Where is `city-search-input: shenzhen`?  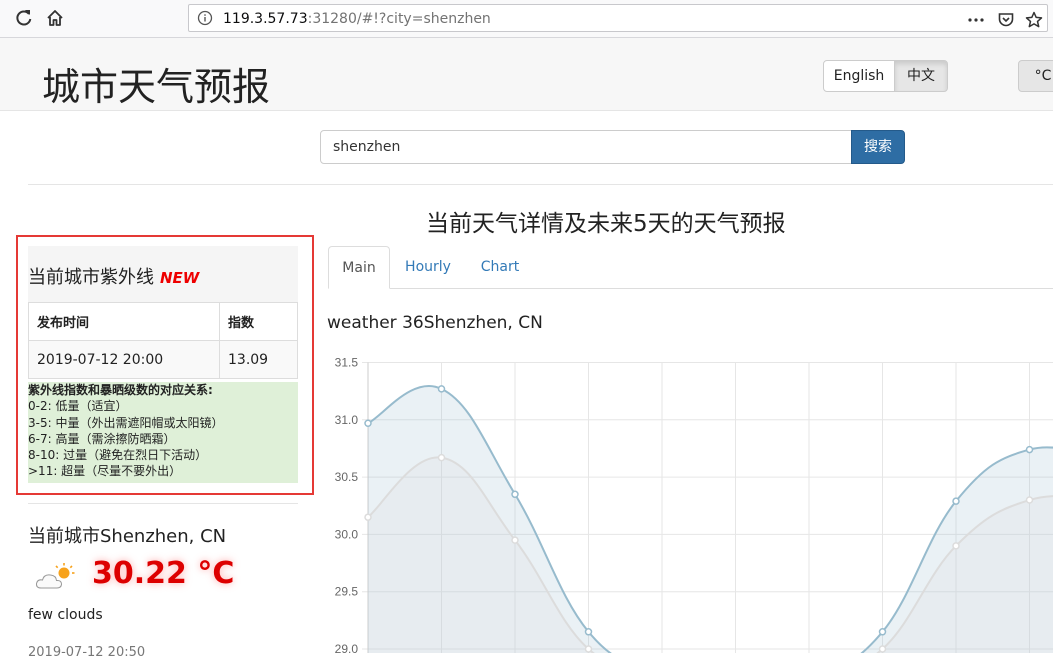
city-search-input: shenzhen is located at coordinates (586, 147).